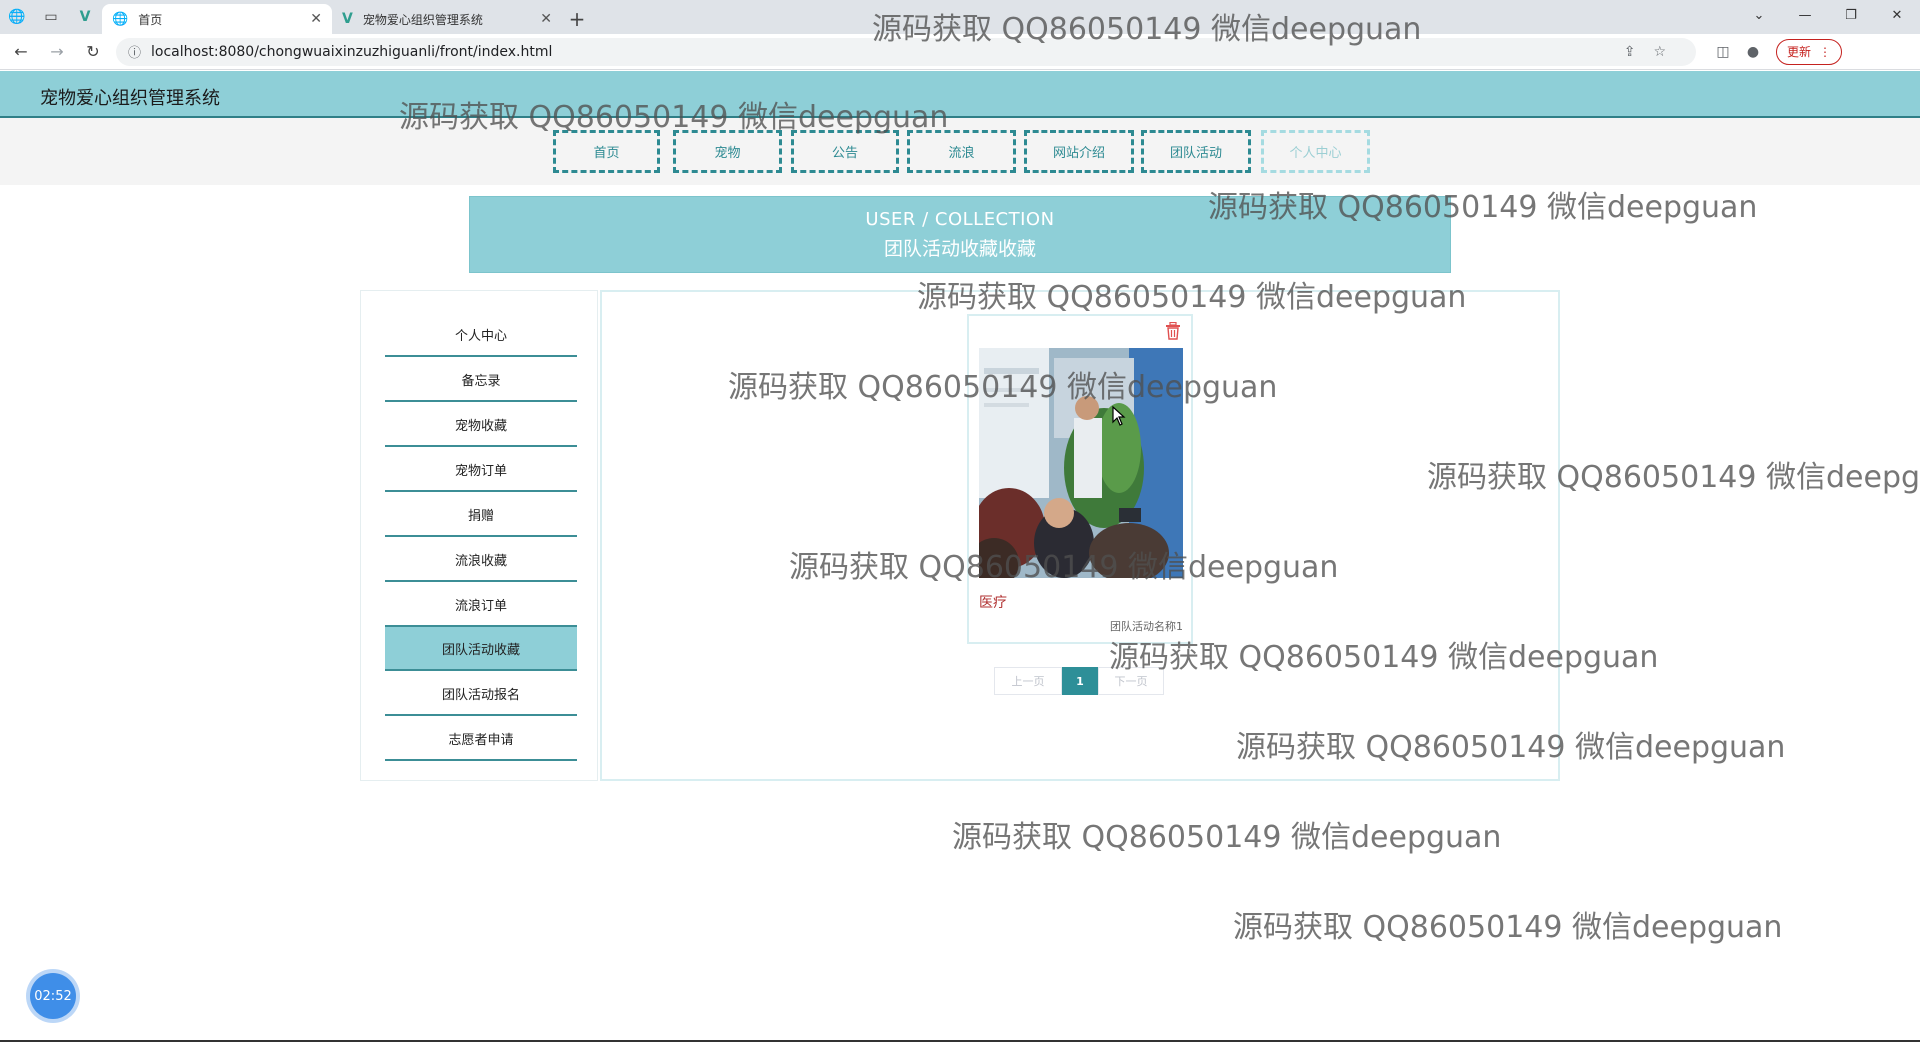 This screenshot has width=1920, height=1042. Describe the element at coordinates (959, 248) in the screenshot. I see `banner-chinese-title: 团队活动收藏收藏` at that location.